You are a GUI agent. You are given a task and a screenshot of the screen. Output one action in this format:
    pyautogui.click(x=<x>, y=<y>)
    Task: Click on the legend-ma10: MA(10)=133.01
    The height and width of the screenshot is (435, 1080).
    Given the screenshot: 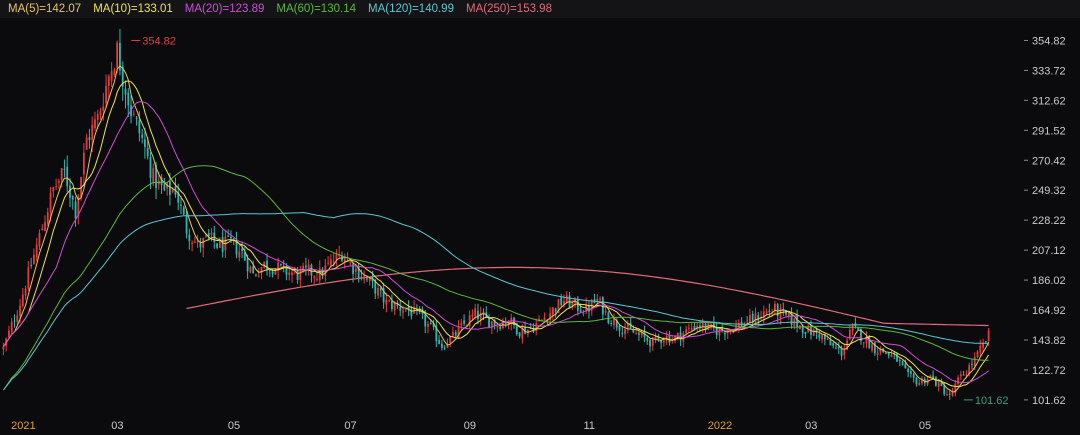 What is the action you would take?
    pyautogui.click(x=133, y=9)
    